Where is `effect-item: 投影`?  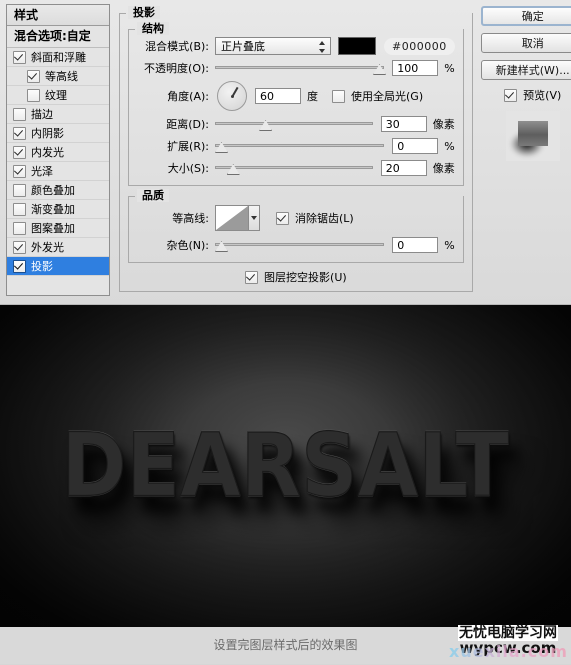
effect-item: 投影 is located at coordinates (58, 266).